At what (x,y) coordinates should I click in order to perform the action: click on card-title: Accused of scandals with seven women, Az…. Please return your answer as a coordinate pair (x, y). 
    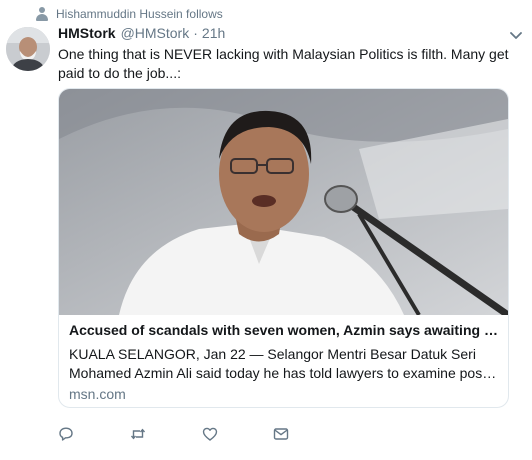
    Looking at the image, I should click on (283, 330).